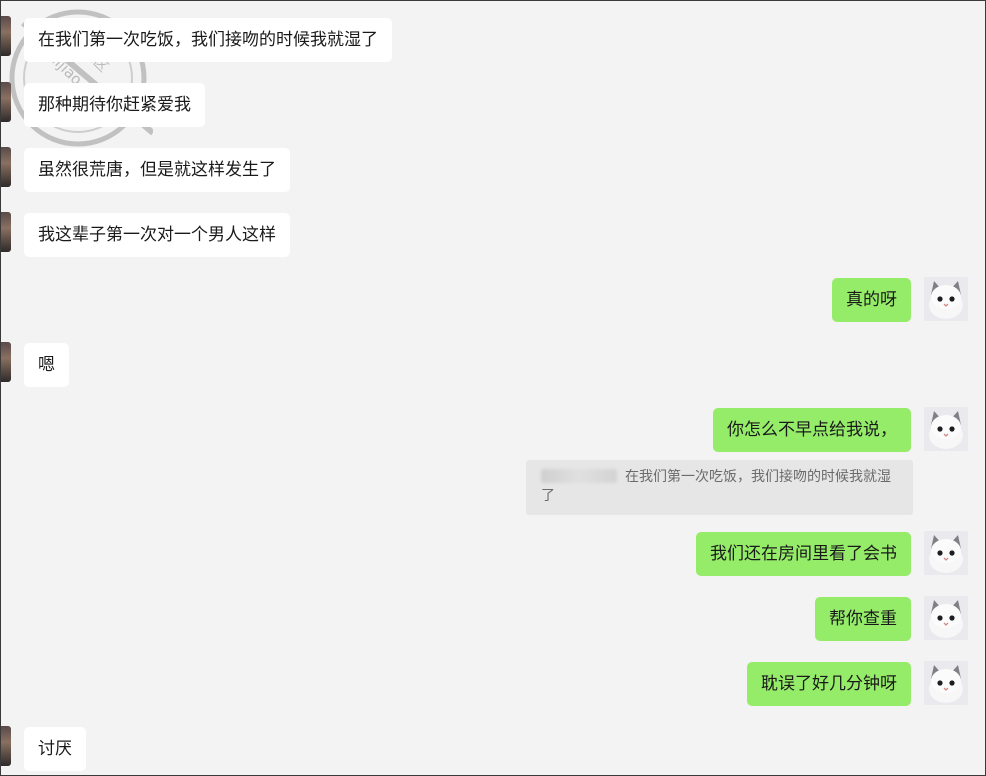  Describe the element at coordinates (812, 430) in the screenshot. I see `message-bubble-outgoing: 你怎么不早点给我说，` at that location.